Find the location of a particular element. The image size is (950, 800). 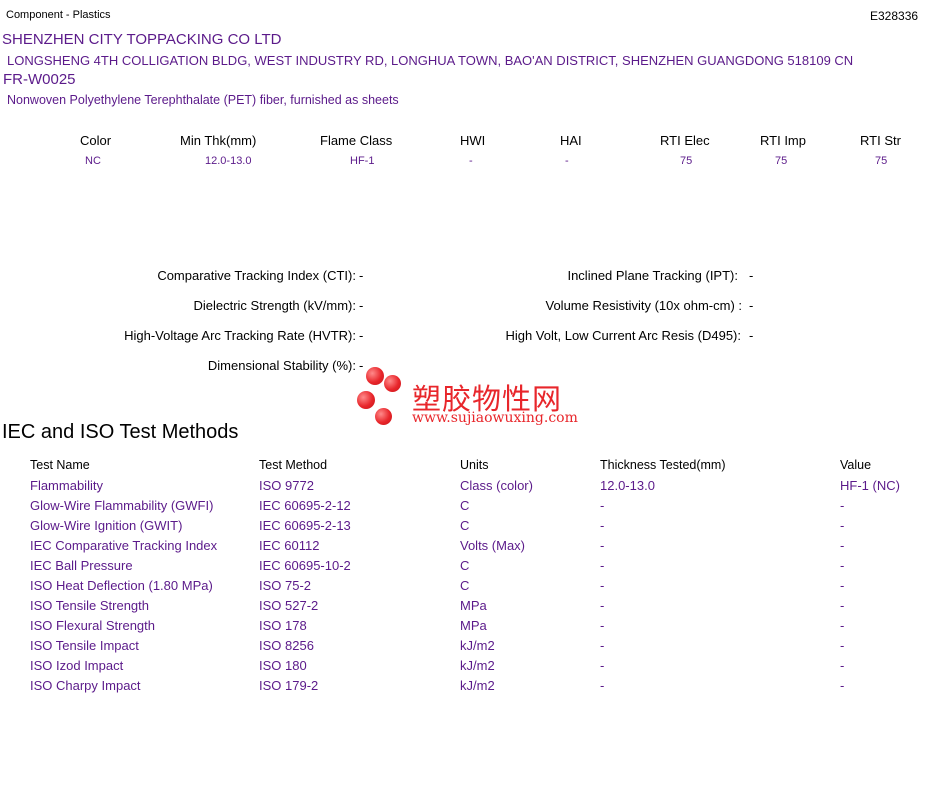

iec-cell-test-method: ISO 179-2 is located at coordinates (289, 685).